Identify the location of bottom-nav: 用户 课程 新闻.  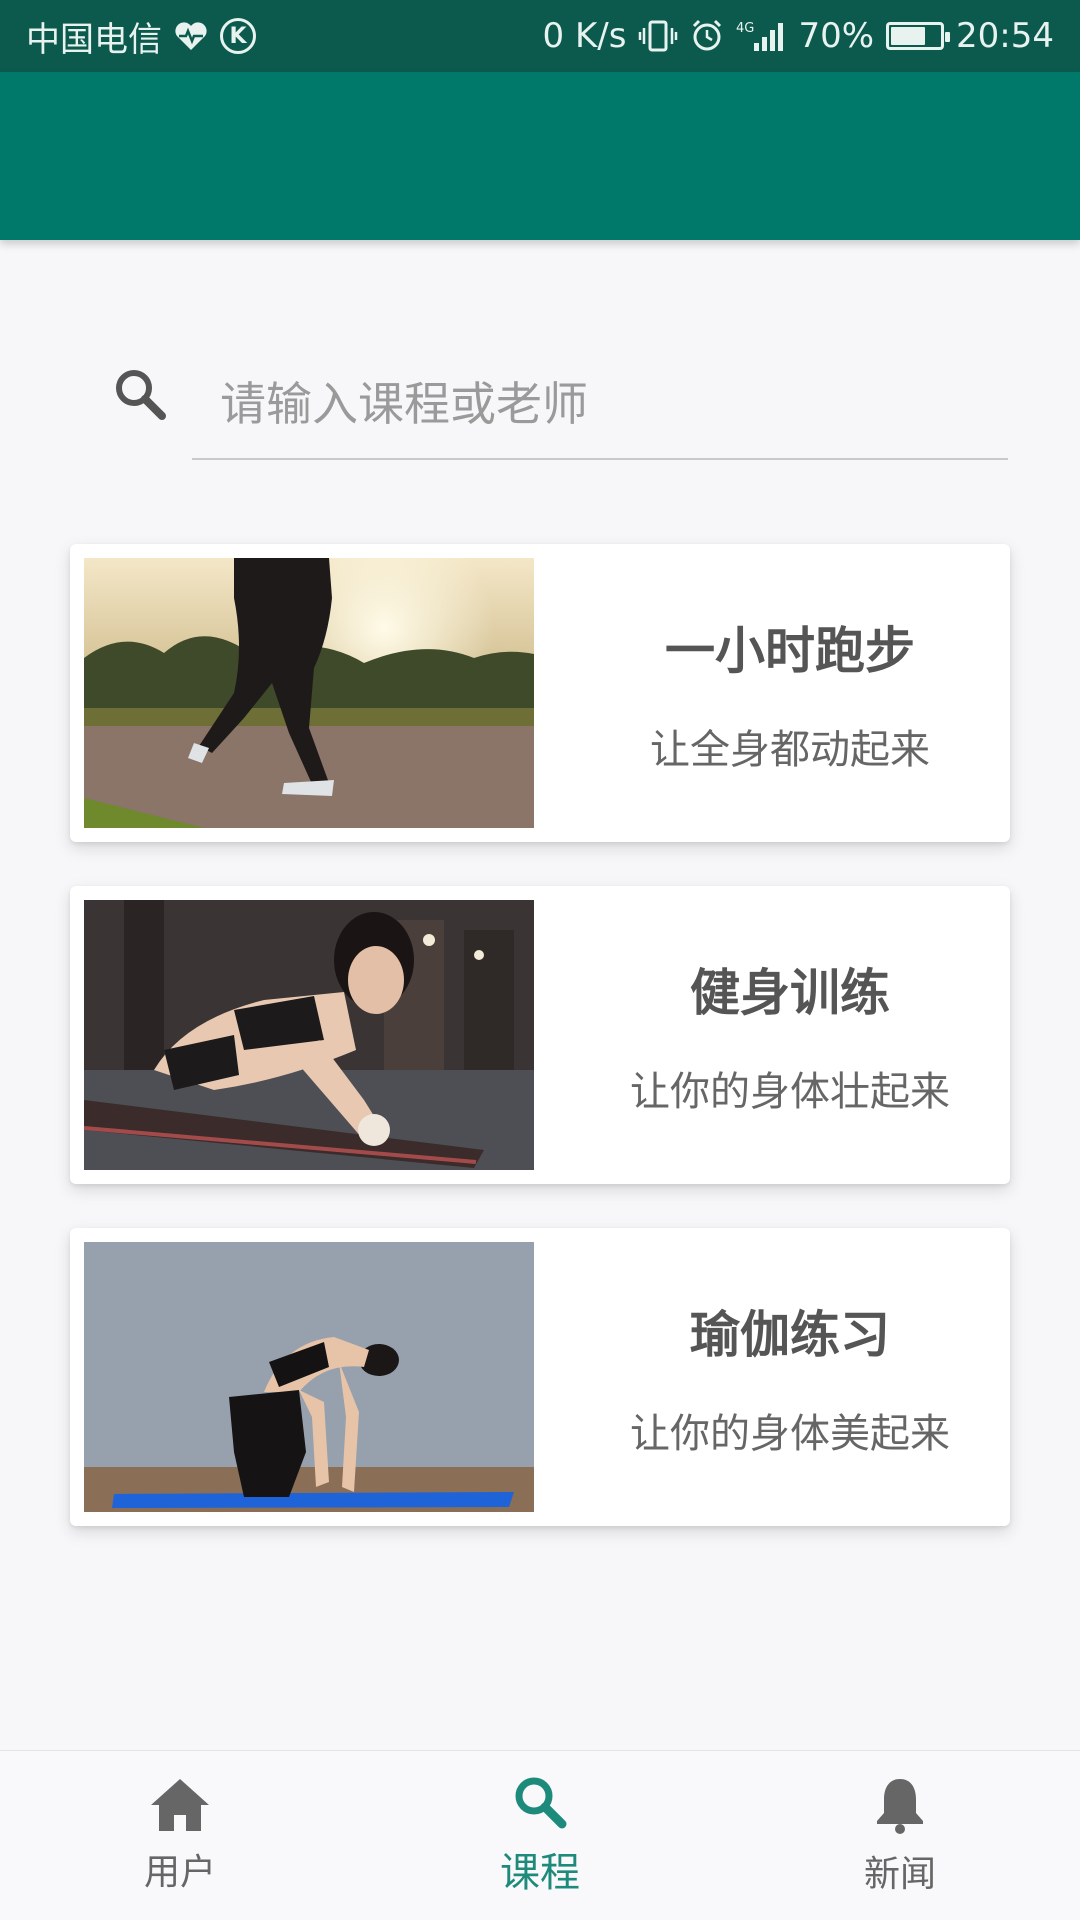
(540, 1835).